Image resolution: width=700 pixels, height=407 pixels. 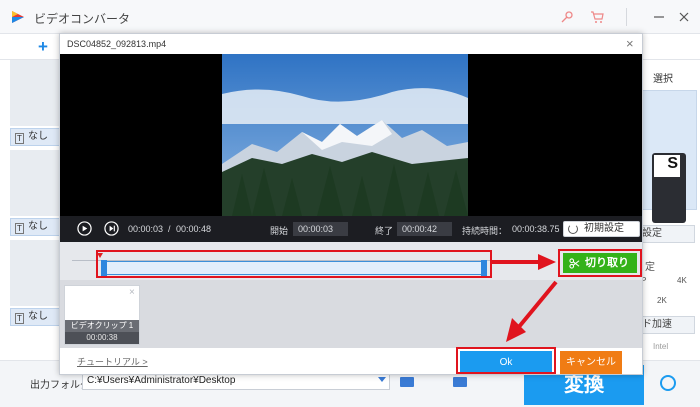 I want to click on cart-icon, so click(x=597, y=17).